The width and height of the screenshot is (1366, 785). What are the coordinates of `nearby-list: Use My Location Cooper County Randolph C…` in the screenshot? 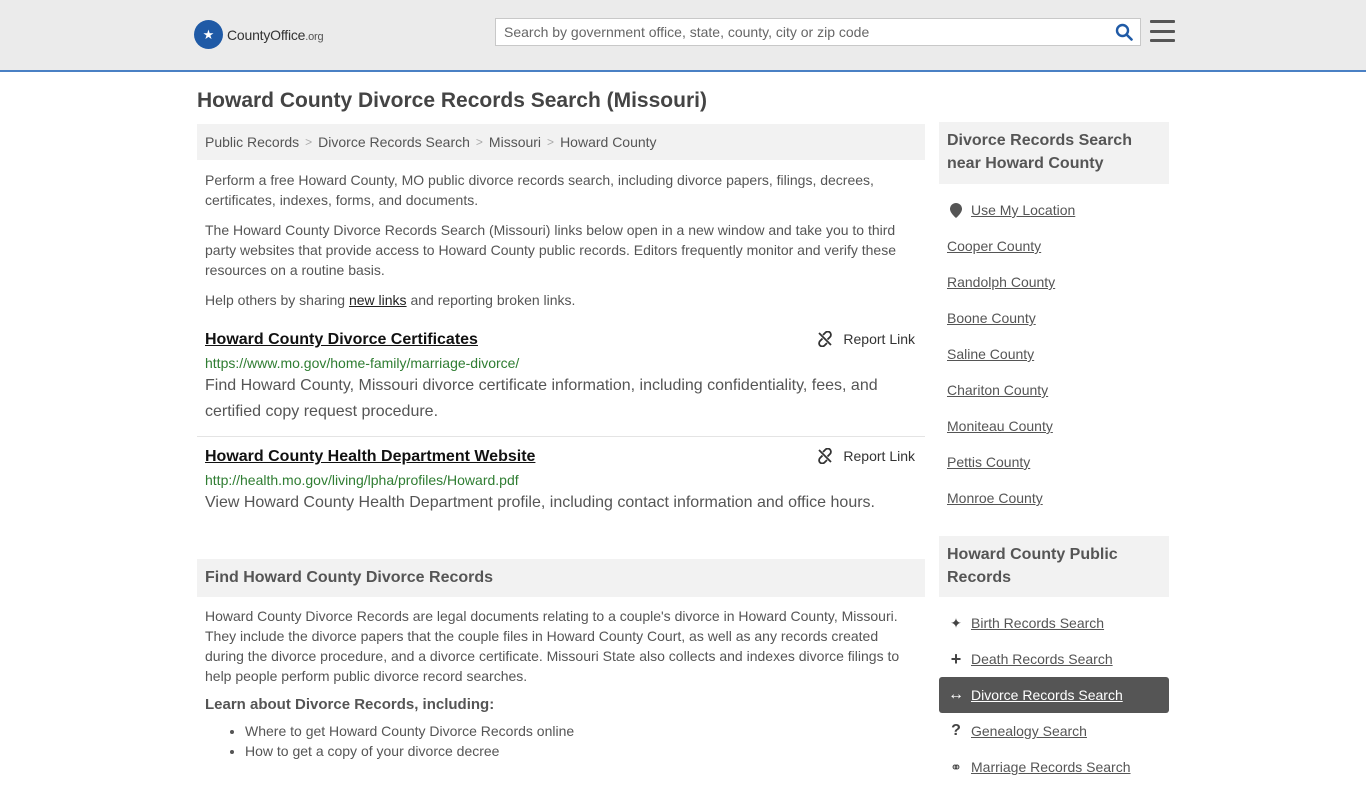 It's located at (1054, 354).